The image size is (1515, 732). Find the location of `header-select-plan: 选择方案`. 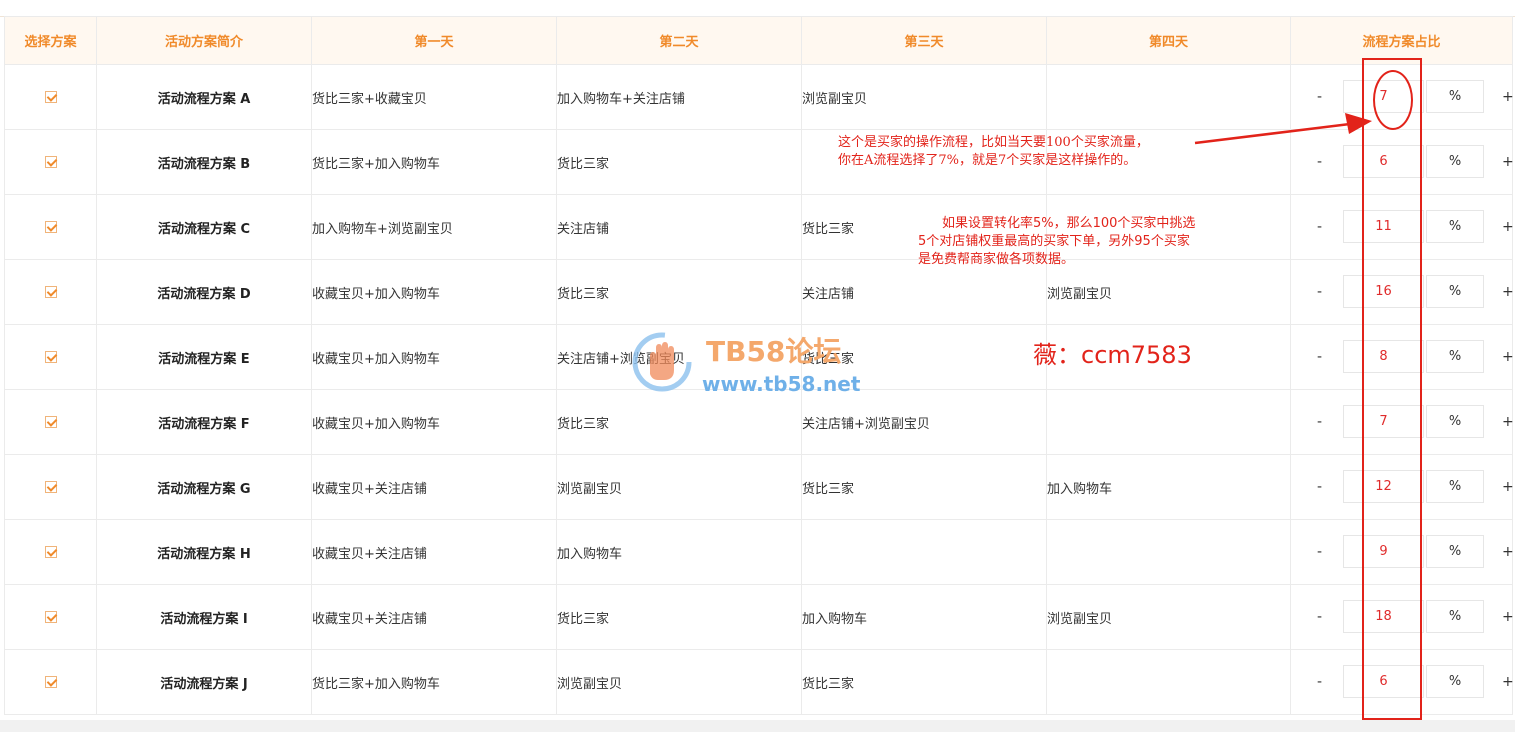

header-select-plan: 选择方案 is located at coordinates (50, 40).